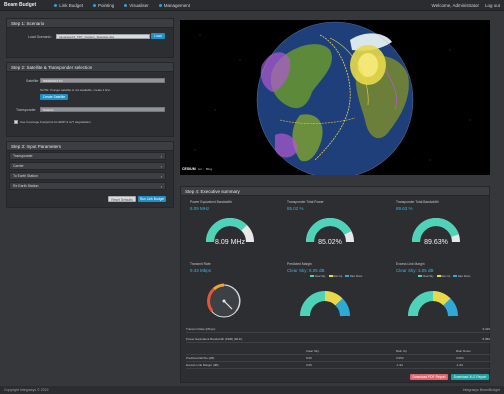 The height and width of the screenshot is (394, 504). Describe the element at coordinates (429, 377) in the screenshot. I see `download-pdf-button: Download PDF Report` at that location.